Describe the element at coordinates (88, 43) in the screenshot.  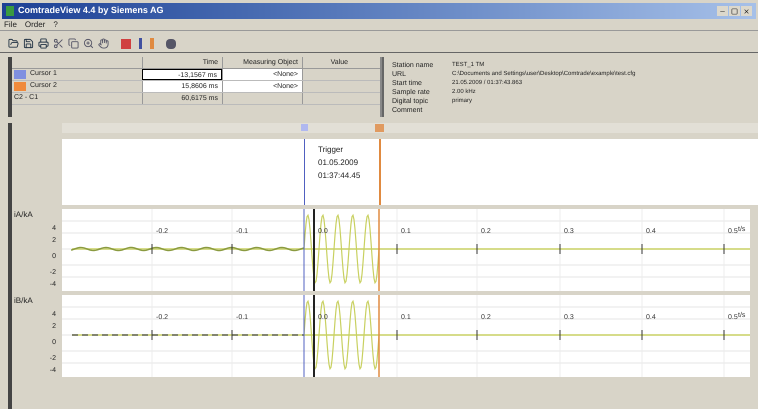
I see `zoom-icon` at that location.